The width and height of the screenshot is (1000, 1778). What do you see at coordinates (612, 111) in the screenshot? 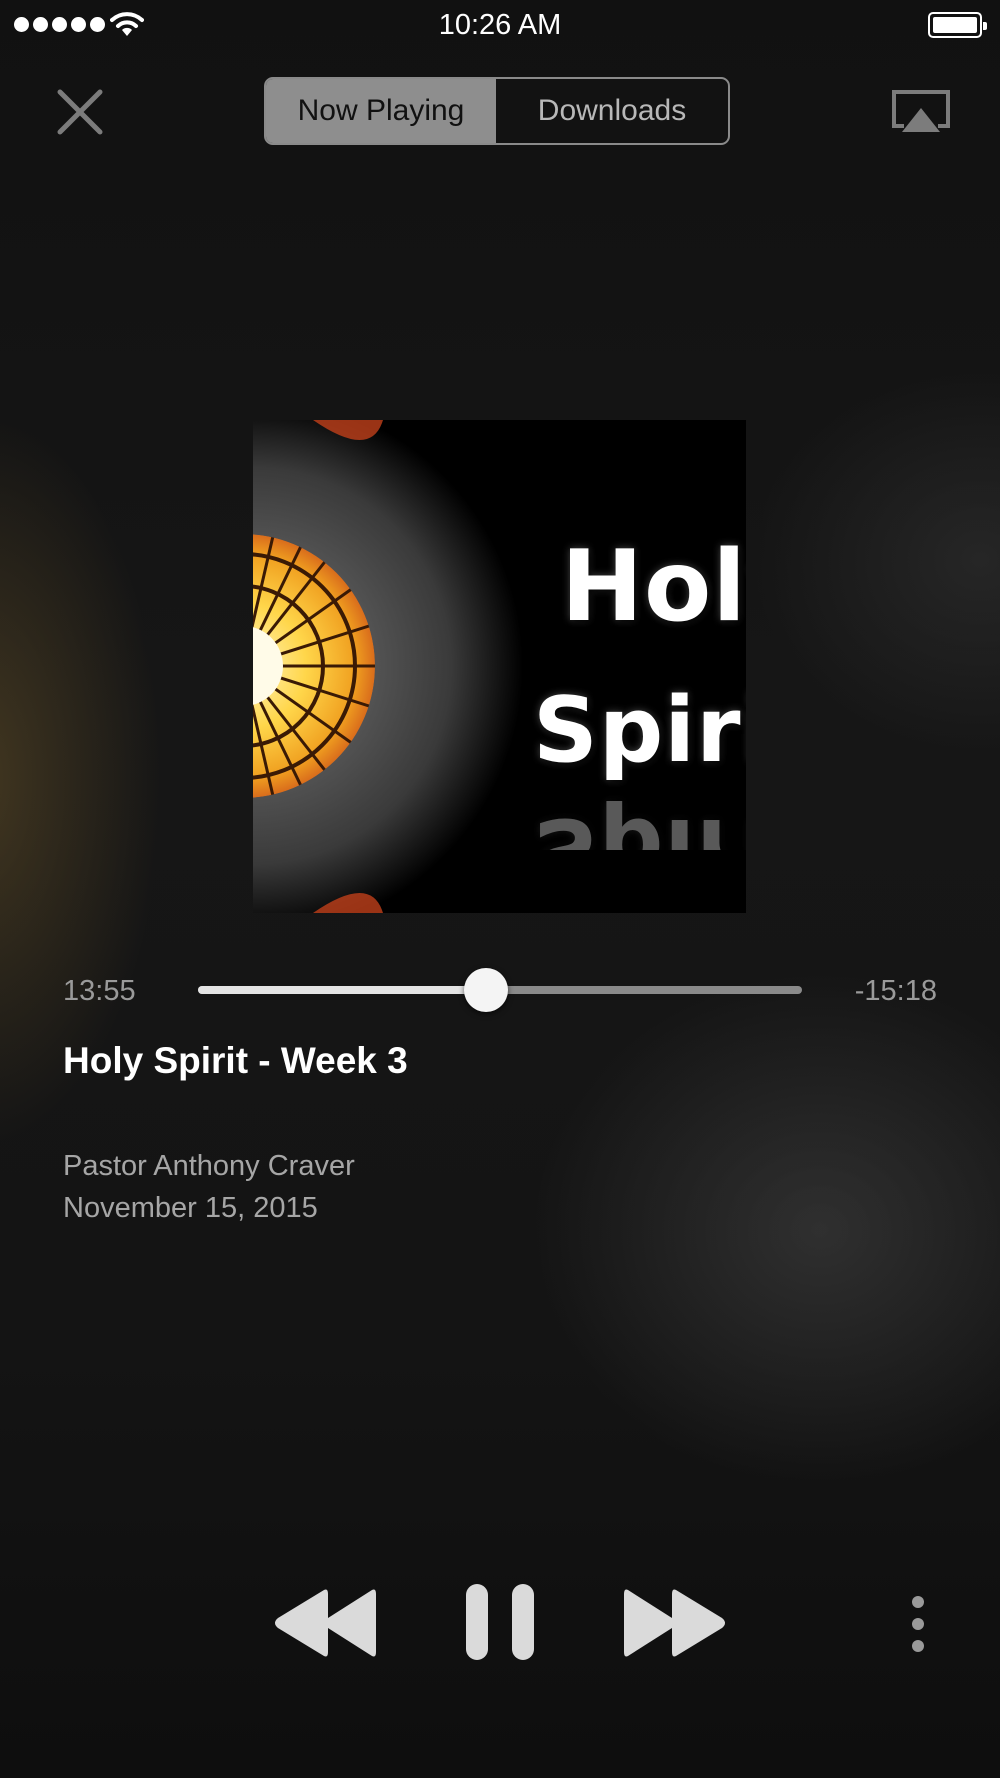
I see `tab-downloads: Downloads` at bounding box center [612, 111].